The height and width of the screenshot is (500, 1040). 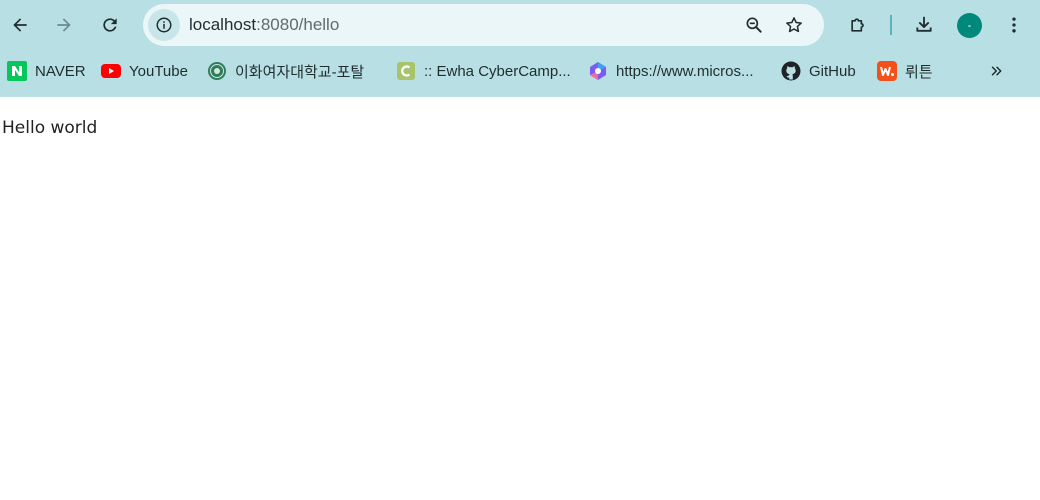 What do you see at coordinates (111, 71) in the screenshot?
I see `youtube-icon` at bounding box center [111, 71].